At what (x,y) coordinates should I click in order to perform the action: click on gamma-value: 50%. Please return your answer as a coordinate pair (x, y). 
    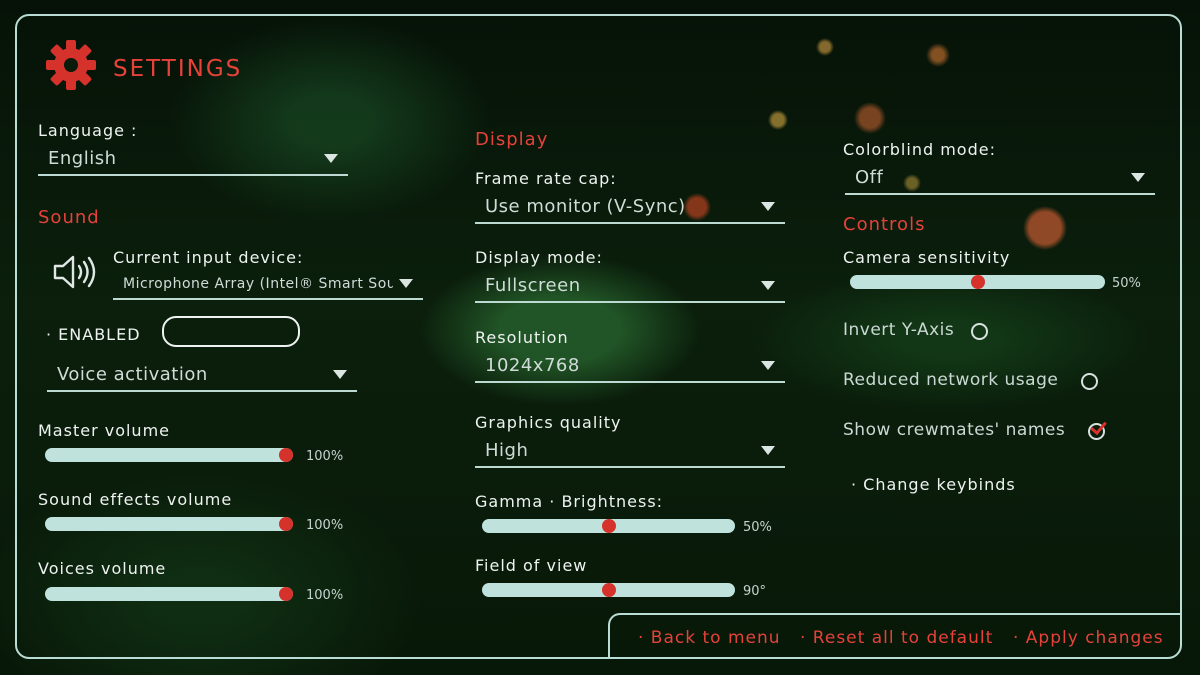
    Looking at the image, I should click on (757, 527).